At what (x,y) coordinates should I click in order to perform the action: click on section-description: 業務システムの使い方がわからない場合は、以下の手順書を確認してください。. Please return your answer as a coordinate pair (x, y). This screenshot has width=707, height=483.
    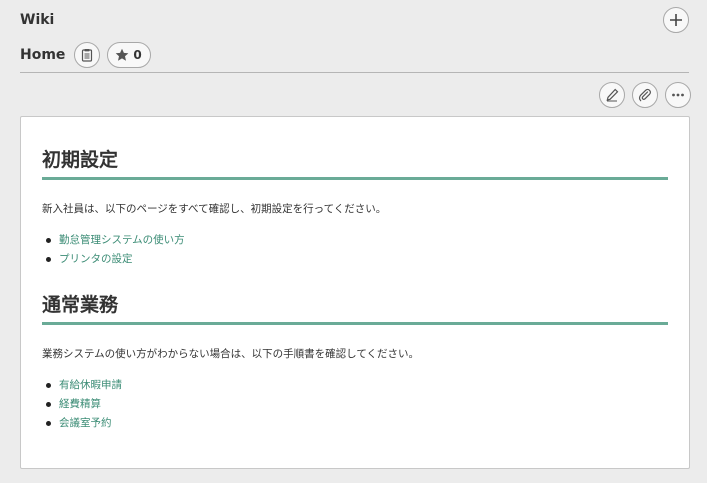
    Looking at the image, I should click on (231, 354).